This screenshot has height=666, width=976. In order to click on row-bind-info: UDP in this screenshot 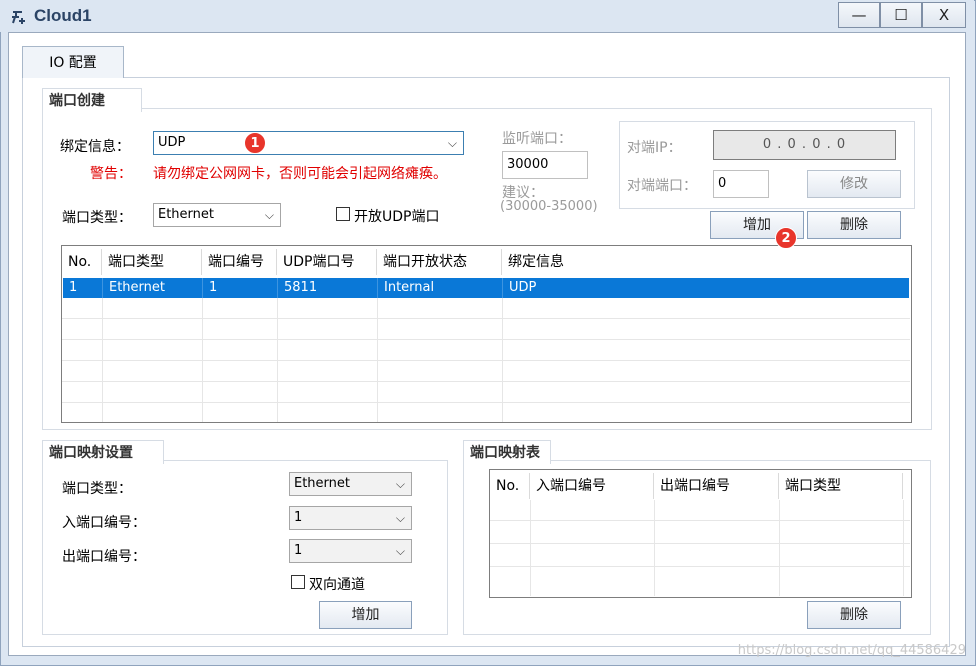, I will do `click(523, 287)`.